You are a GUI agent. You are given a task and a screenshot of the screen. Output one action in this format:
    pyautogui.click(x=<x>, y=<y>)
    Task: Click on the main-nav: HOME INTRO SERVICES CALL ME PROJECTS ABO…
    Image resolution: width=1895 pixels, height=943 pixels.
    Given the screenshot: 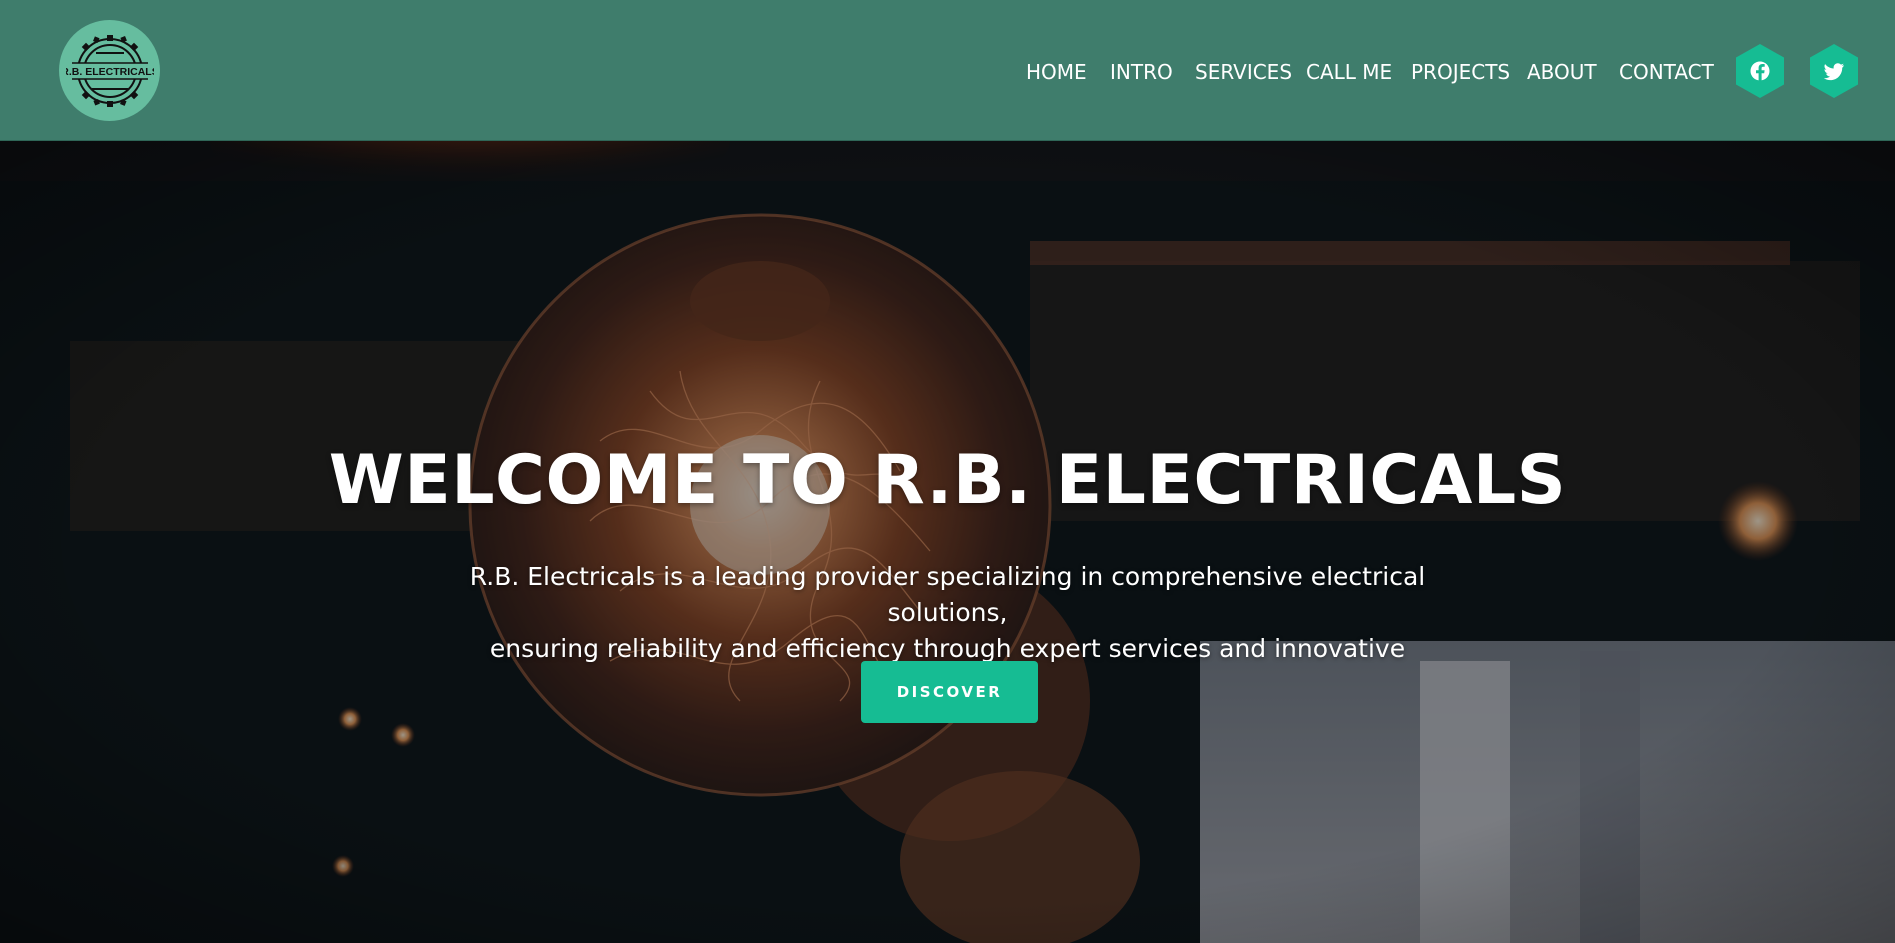 What is the action you would take?
    pyautogui.click(x=1367, y=72)
    